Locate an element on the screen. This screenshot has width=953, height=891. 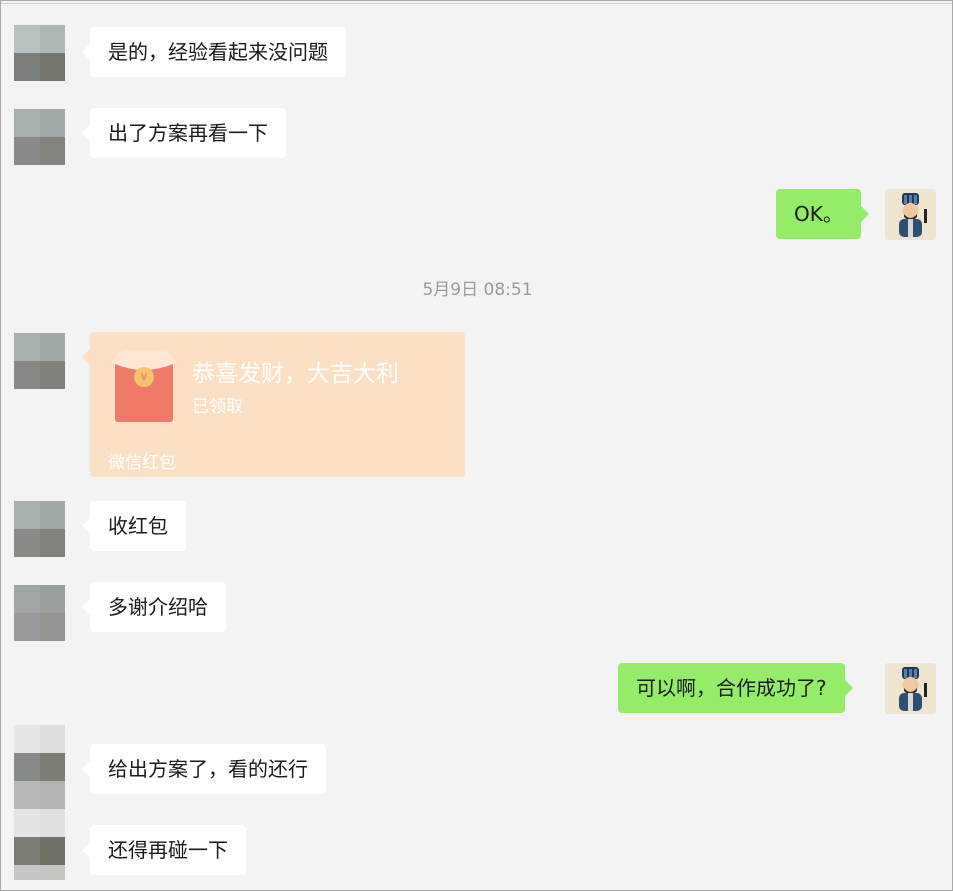
red-envelope-icon: ¥ is located at coordinates (144, 386).